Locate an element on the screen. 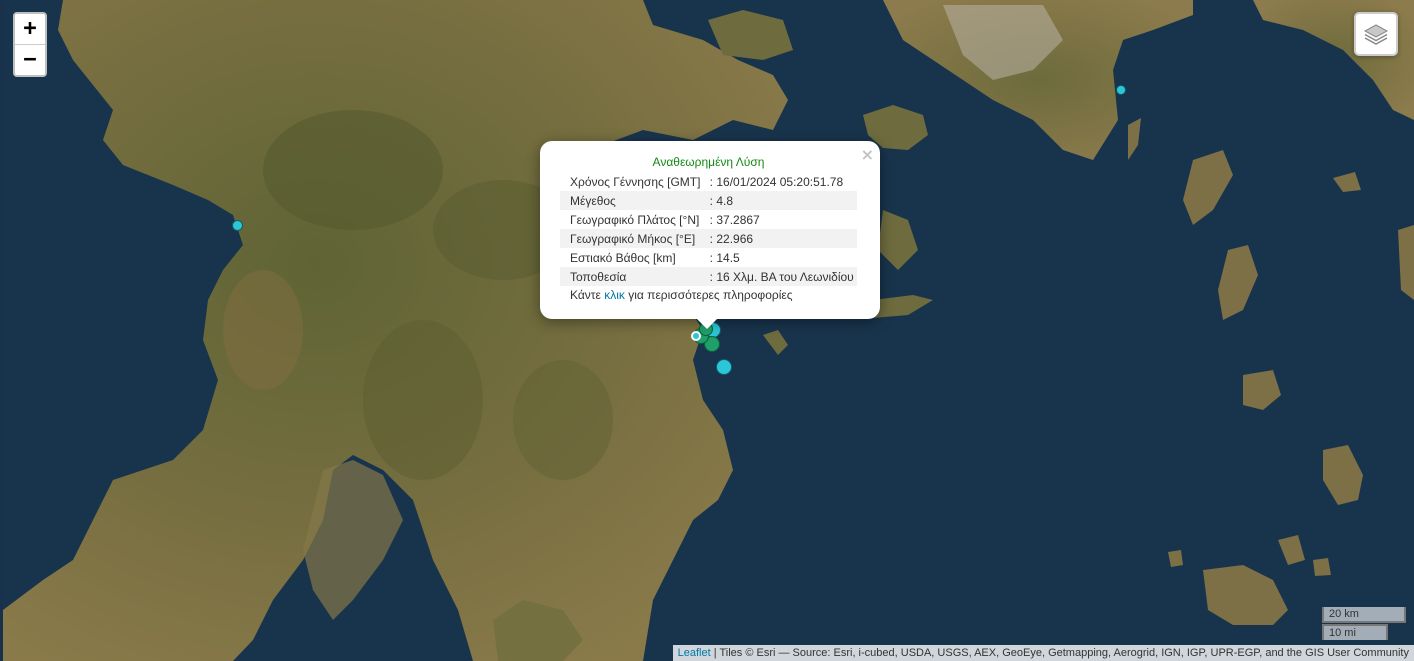 This screenshot has height=661, width=1414. table-row: Γεωγραφικό Μήκος [°E] : 22.966 is located at coordinates (708, 238).